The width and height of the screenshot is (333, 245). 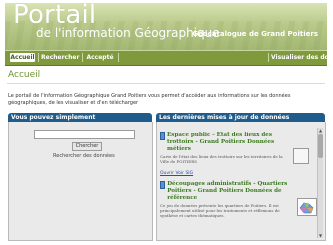 I want to click on nav-accepte: Accepté, so click(x=100, y=57).